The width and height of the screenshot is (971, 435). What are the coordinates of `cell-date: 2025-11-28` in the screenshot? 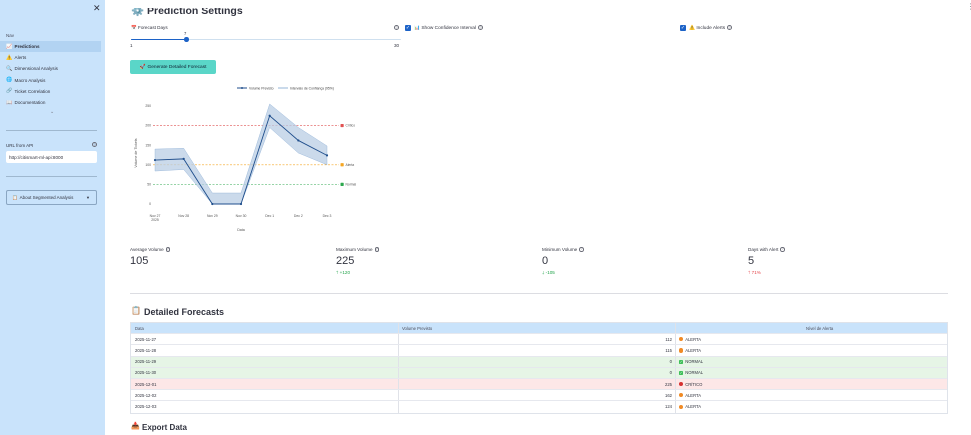 It's located at (265, 350).